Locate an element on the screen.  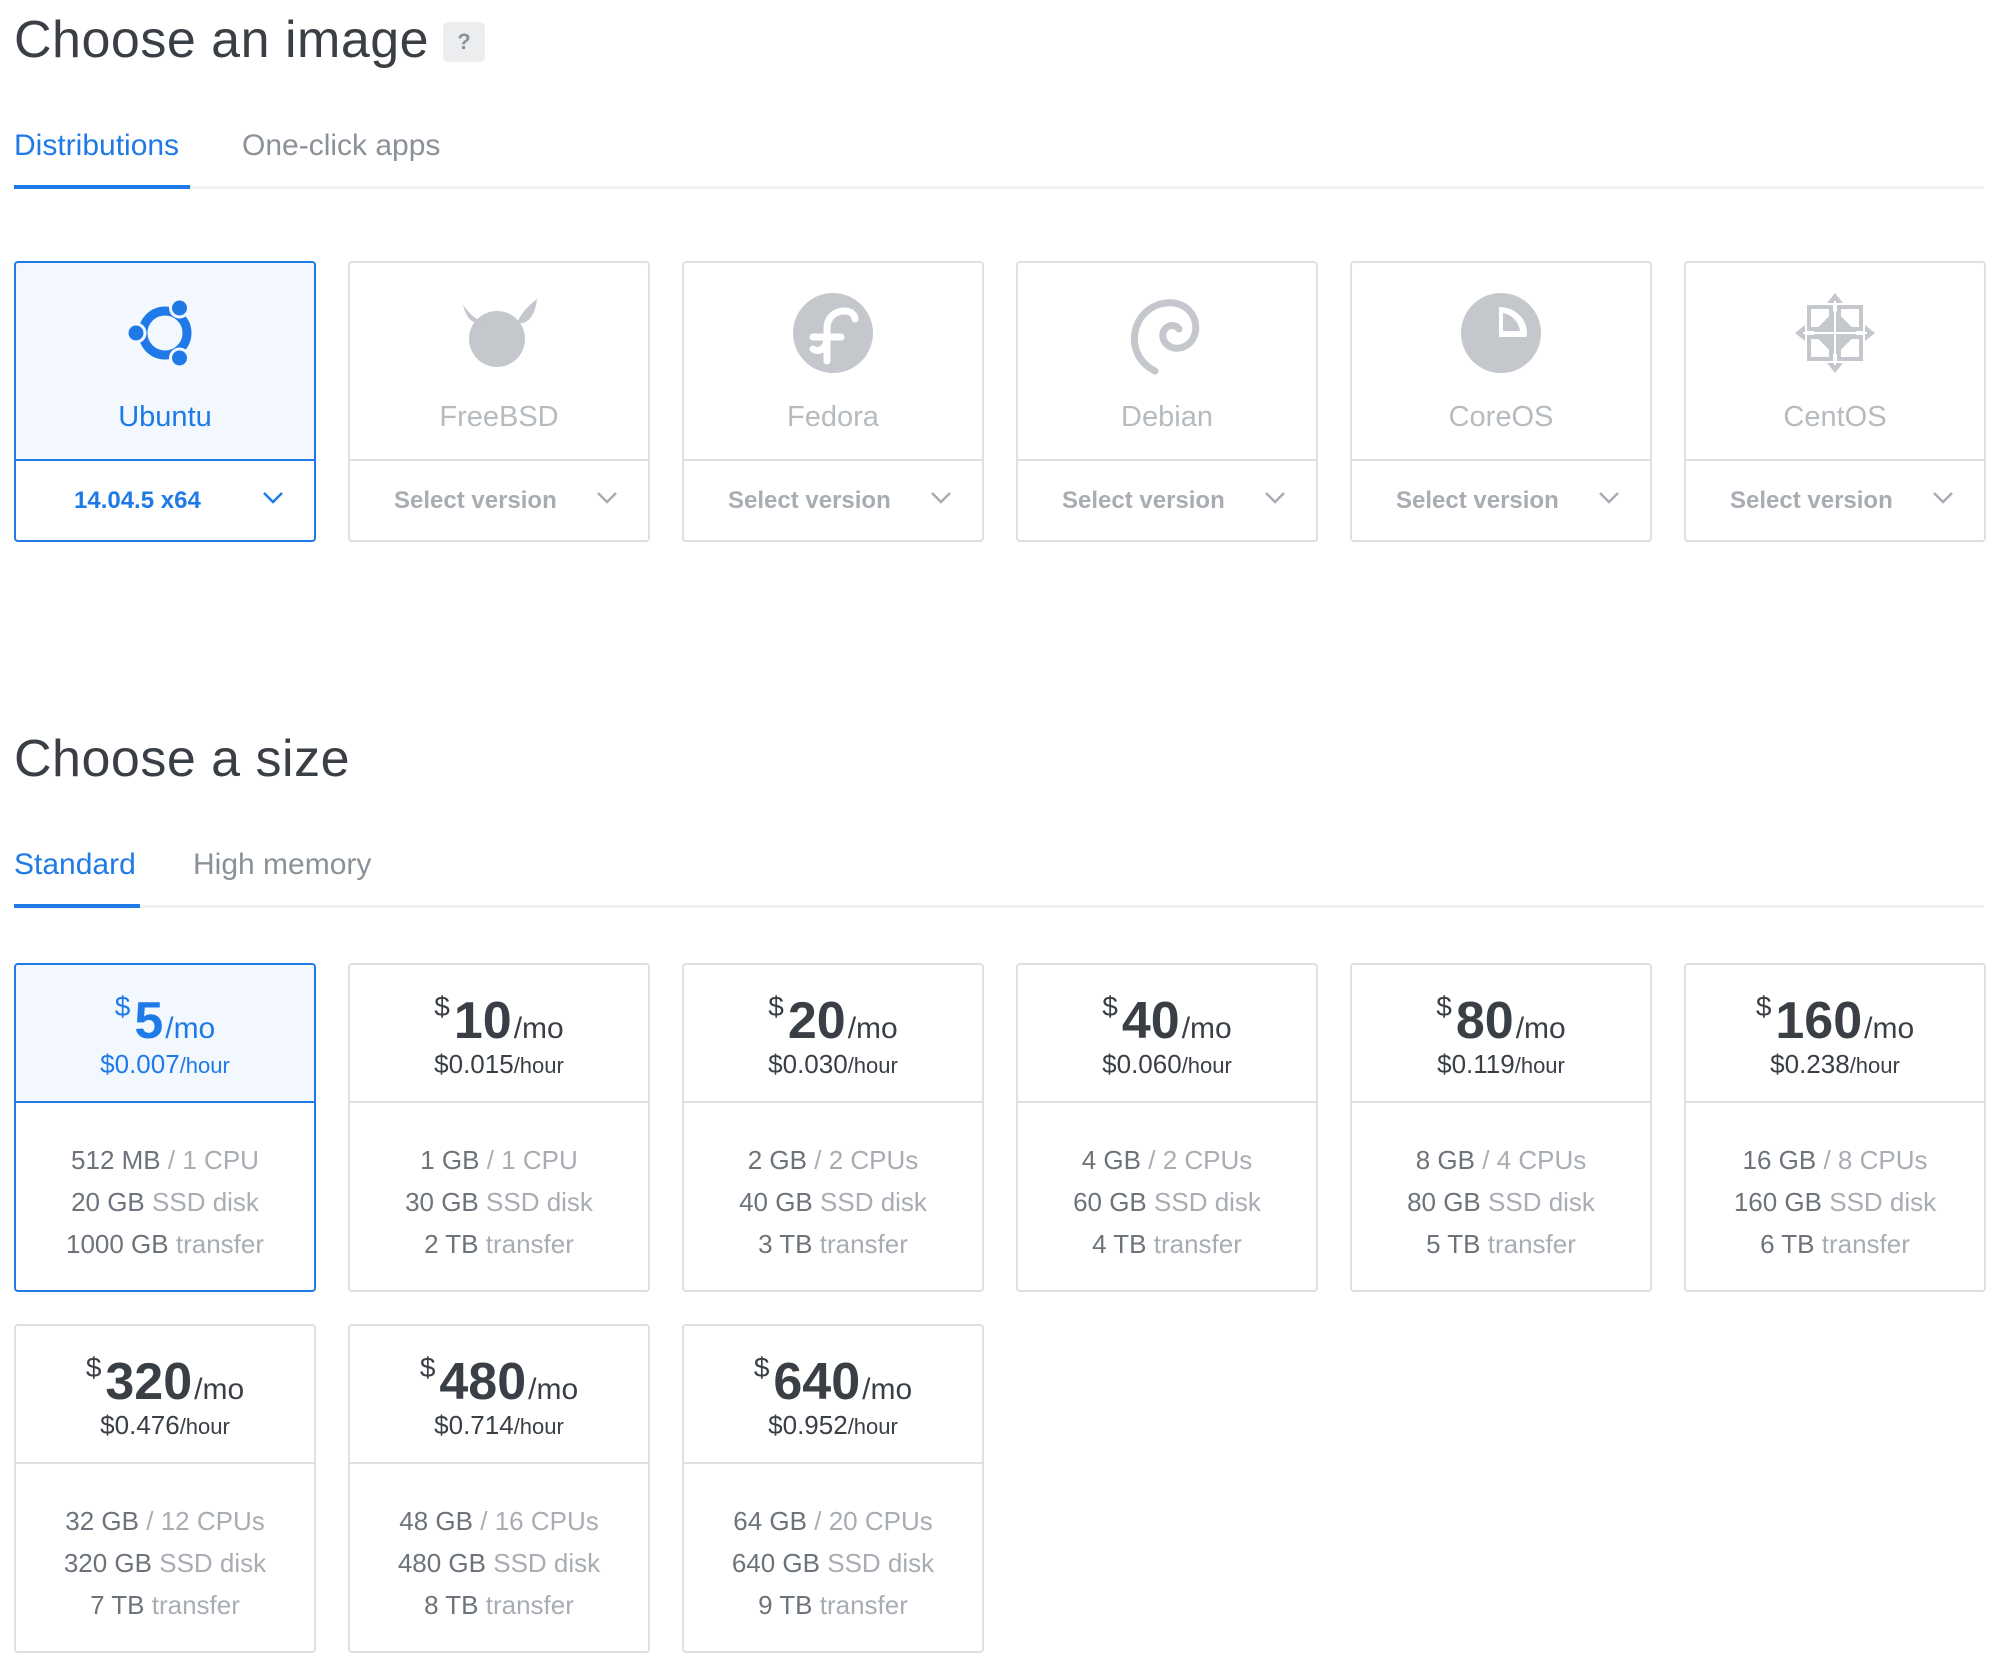
distro-card-header: Fedora is located at coordinates (833, 362).